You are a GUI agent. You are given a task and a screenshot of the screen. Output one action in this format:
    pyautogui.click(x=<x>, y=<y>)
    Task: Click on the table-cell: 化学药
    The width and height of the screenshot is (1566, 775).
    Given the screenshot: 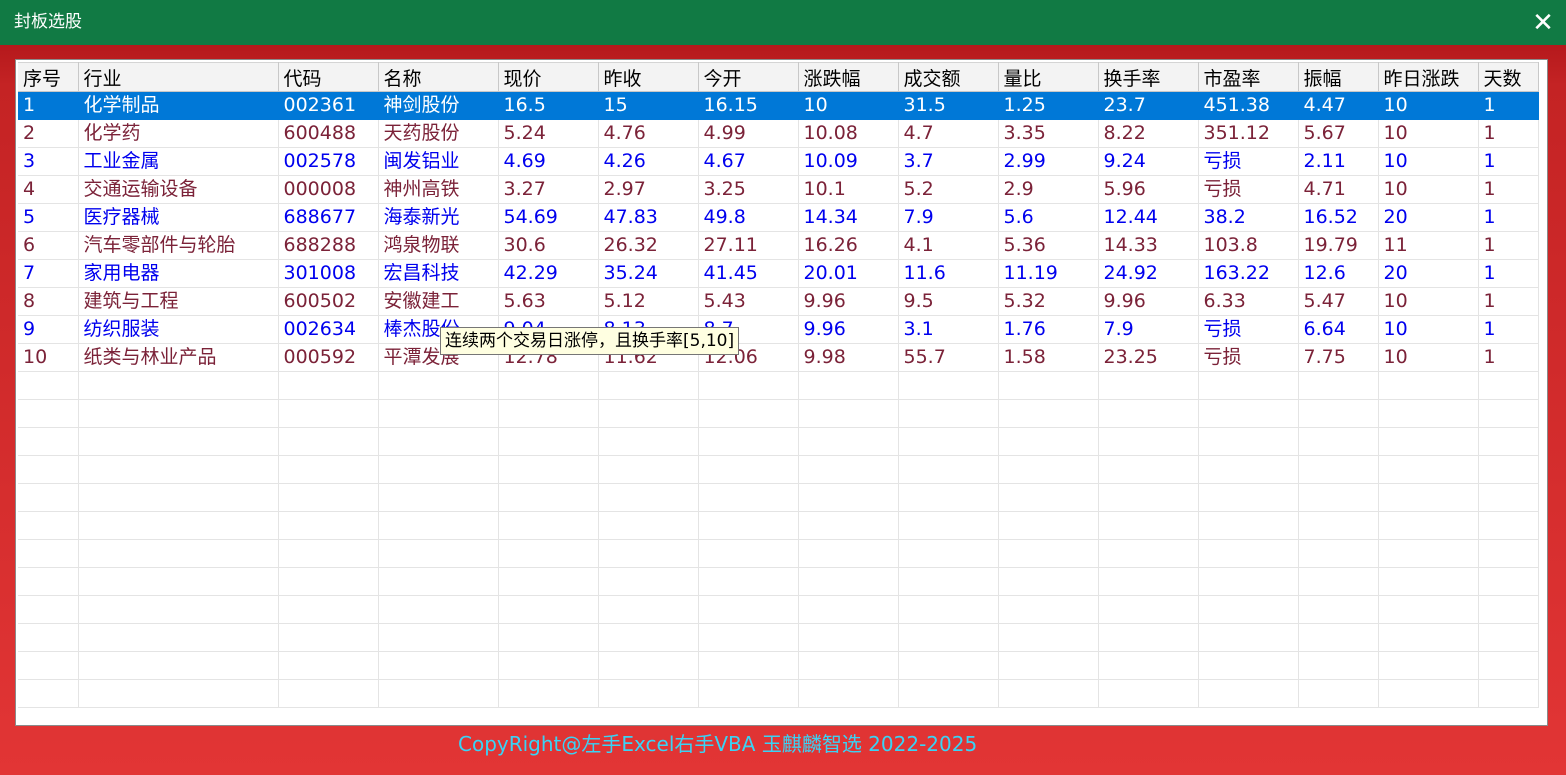 What is the action you would take?
    pyautogui.click(x=178, y=133)
    